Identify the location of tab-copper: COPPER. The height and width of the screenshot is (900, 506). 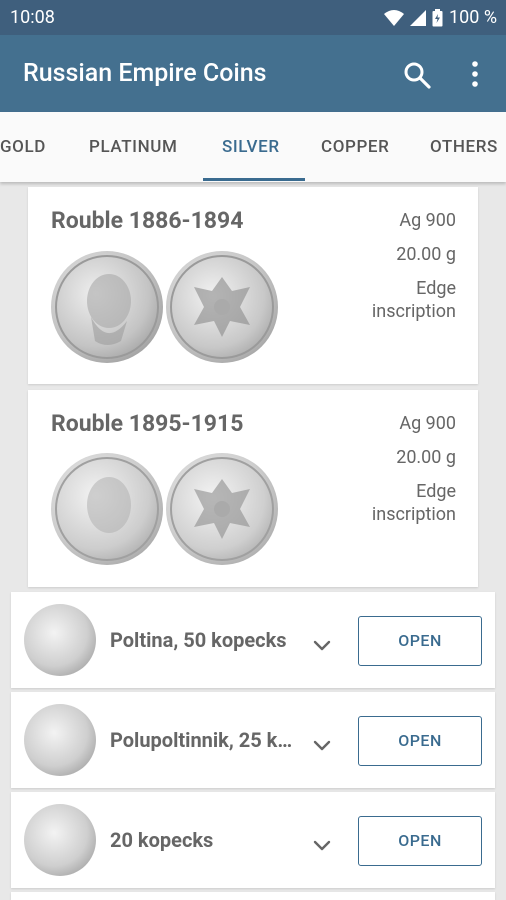
(355, 147).